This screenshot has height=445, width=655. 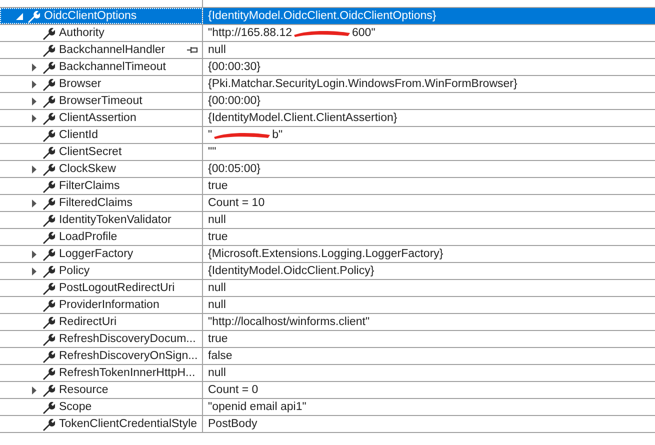 I want to click on property-name: BackchannelHandler, so click(x=112, y=50).